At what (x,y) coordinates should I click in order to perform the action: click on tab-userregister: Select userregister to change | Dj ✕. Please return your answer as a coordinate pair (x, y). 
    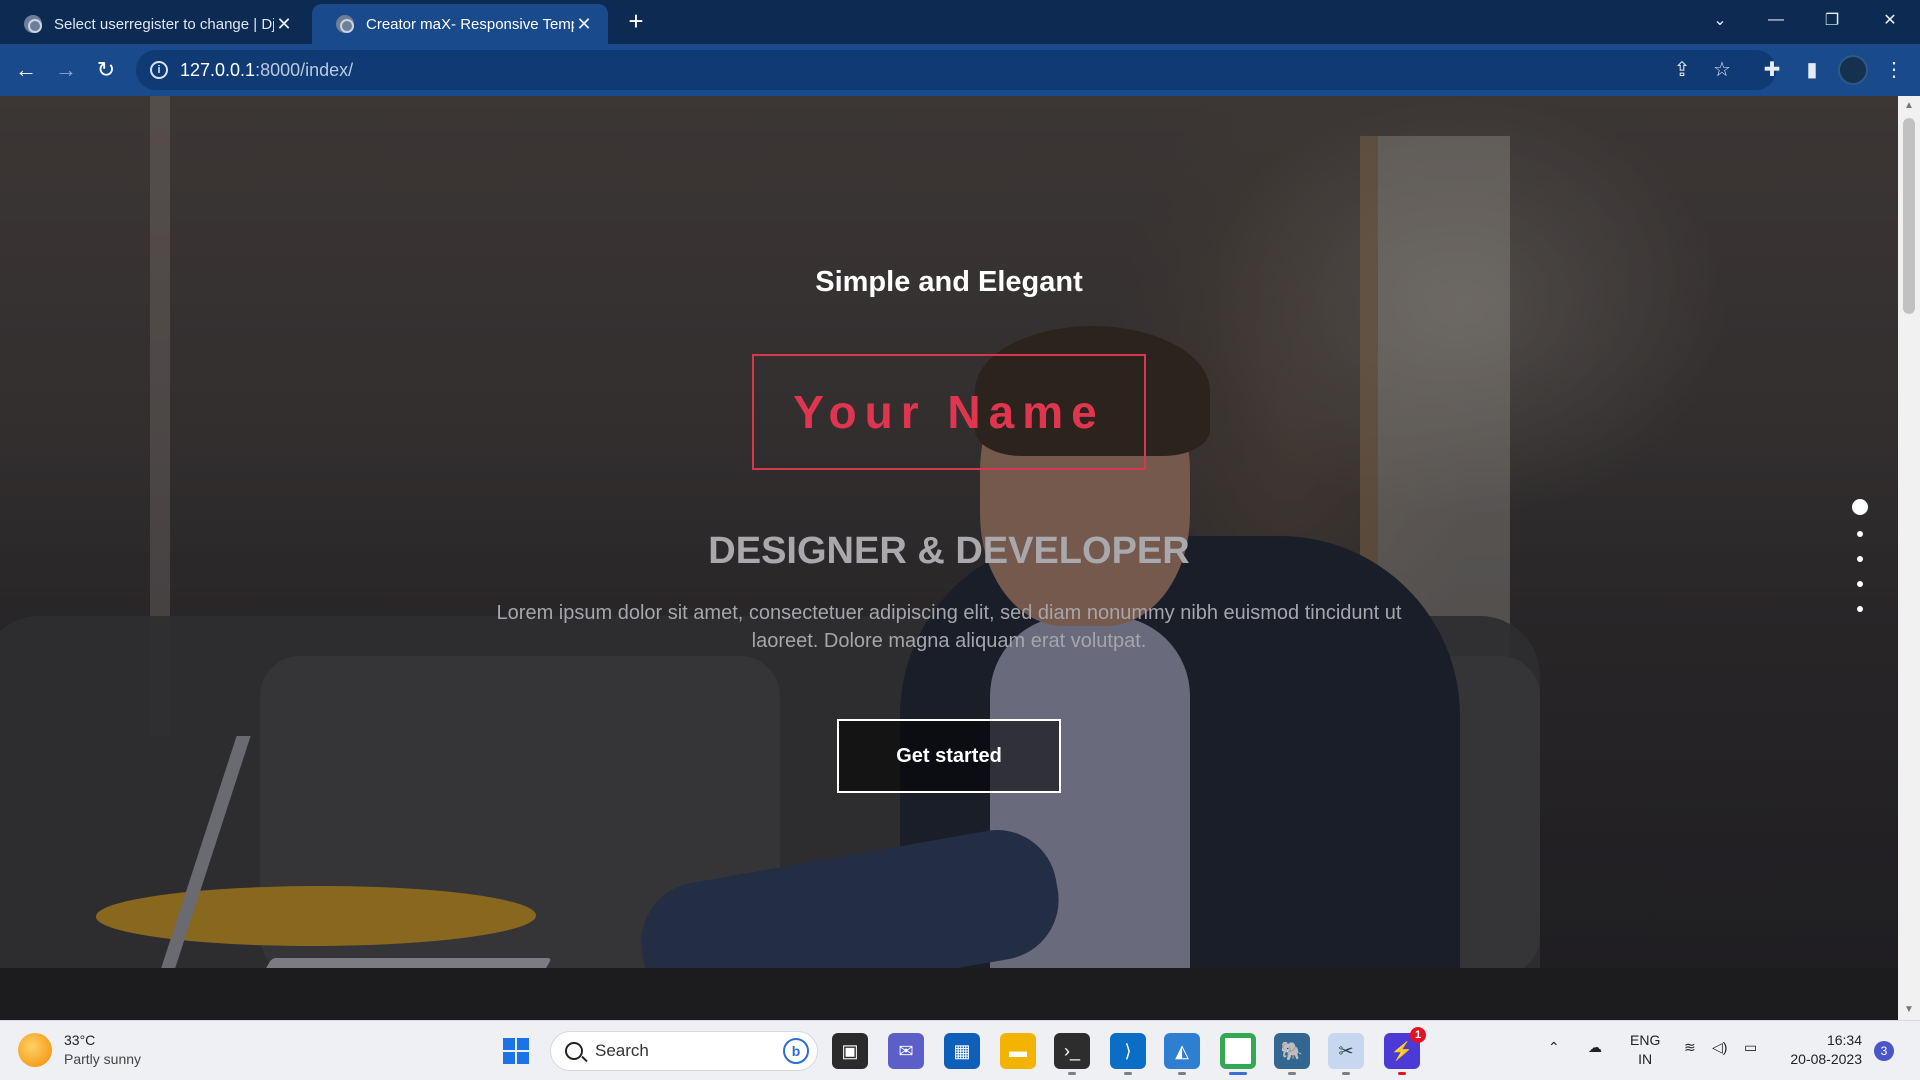
    Looking at the image, I should click on (154, 24).